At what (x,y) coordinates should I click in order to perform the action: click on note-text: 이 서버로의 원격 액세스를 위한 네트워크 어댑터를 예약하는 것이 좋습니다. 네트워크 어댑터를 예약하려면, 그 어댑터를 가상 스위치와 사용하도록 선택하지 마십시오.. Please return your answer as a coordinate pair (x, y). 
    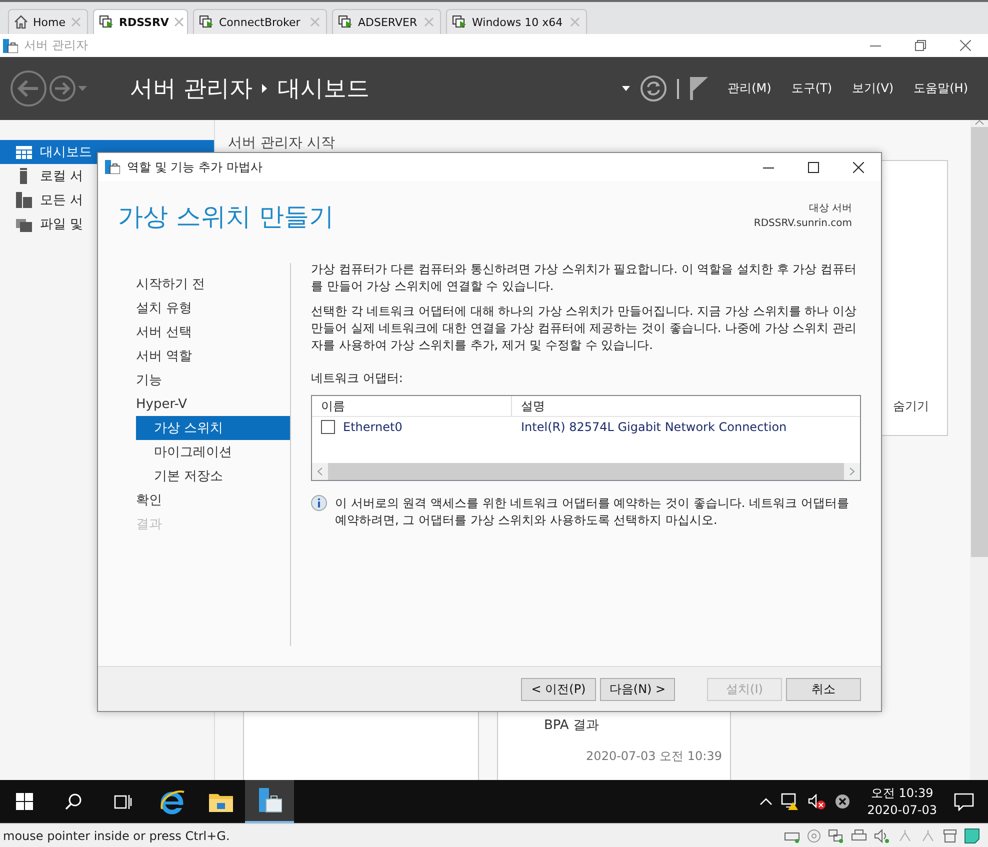
    Looking at the image, I should click on (592, 512).